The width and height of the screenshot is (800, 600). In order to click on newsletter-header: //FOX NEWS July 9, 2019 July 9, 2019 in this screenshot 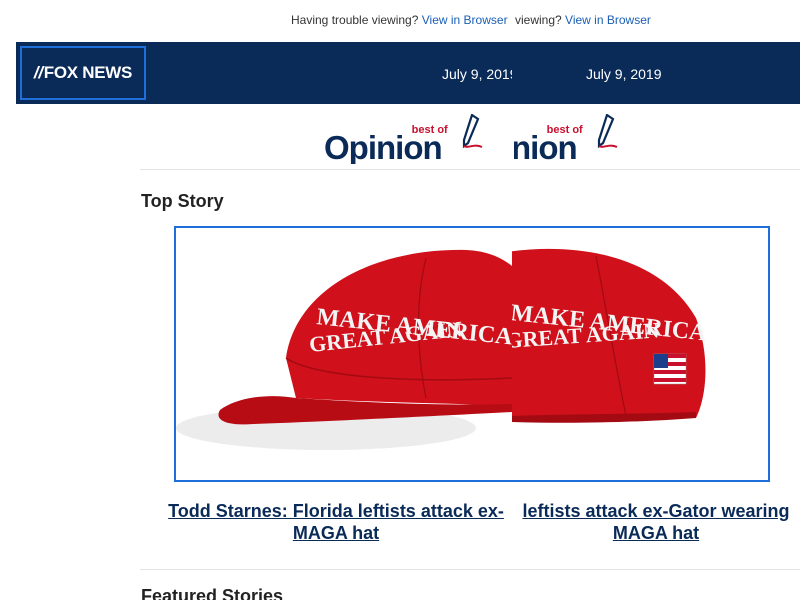, I will do `click(408, 73)`.